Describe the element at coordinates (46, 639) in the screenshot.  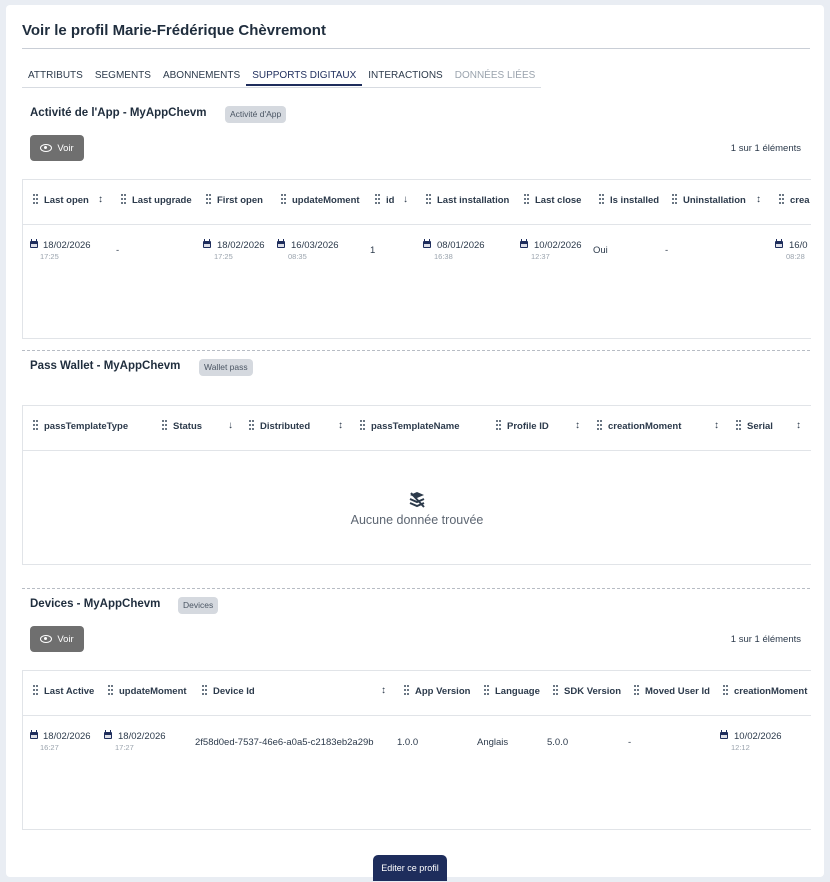
I see `eye-icon` at that location.